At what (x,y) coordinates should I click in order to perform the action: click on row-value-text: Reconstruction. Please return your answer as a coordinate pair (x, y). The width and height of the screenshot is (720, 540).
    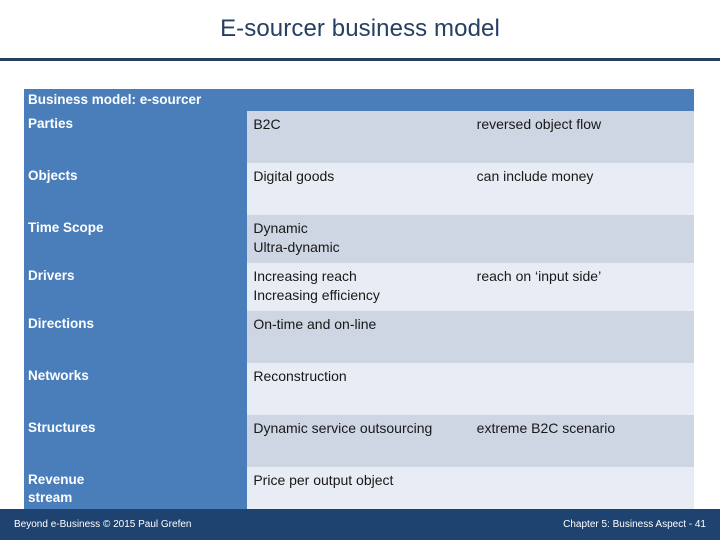
    Looking at the image, I should click on (300, 376).